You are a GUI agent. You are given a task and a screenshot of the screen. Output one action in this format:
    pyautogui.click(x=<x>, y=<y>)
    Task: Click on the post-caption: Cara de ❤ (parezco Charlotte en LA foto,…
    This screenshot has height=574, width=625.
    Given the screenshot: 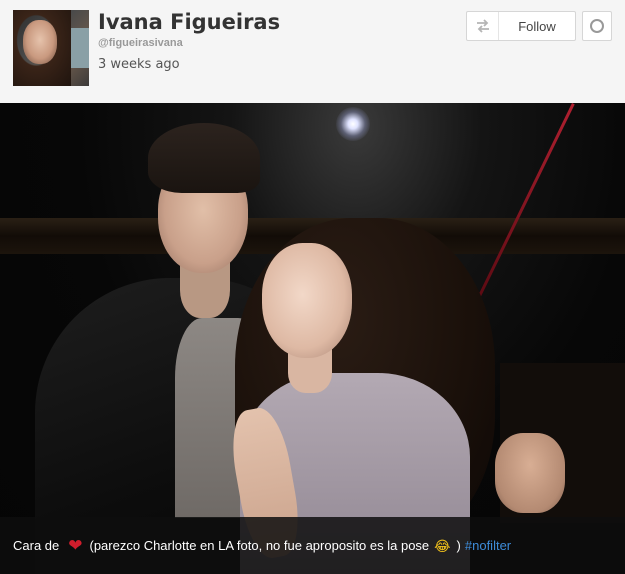 What is the action you would take?
    pyautogui.click(x=312, y=545)
    